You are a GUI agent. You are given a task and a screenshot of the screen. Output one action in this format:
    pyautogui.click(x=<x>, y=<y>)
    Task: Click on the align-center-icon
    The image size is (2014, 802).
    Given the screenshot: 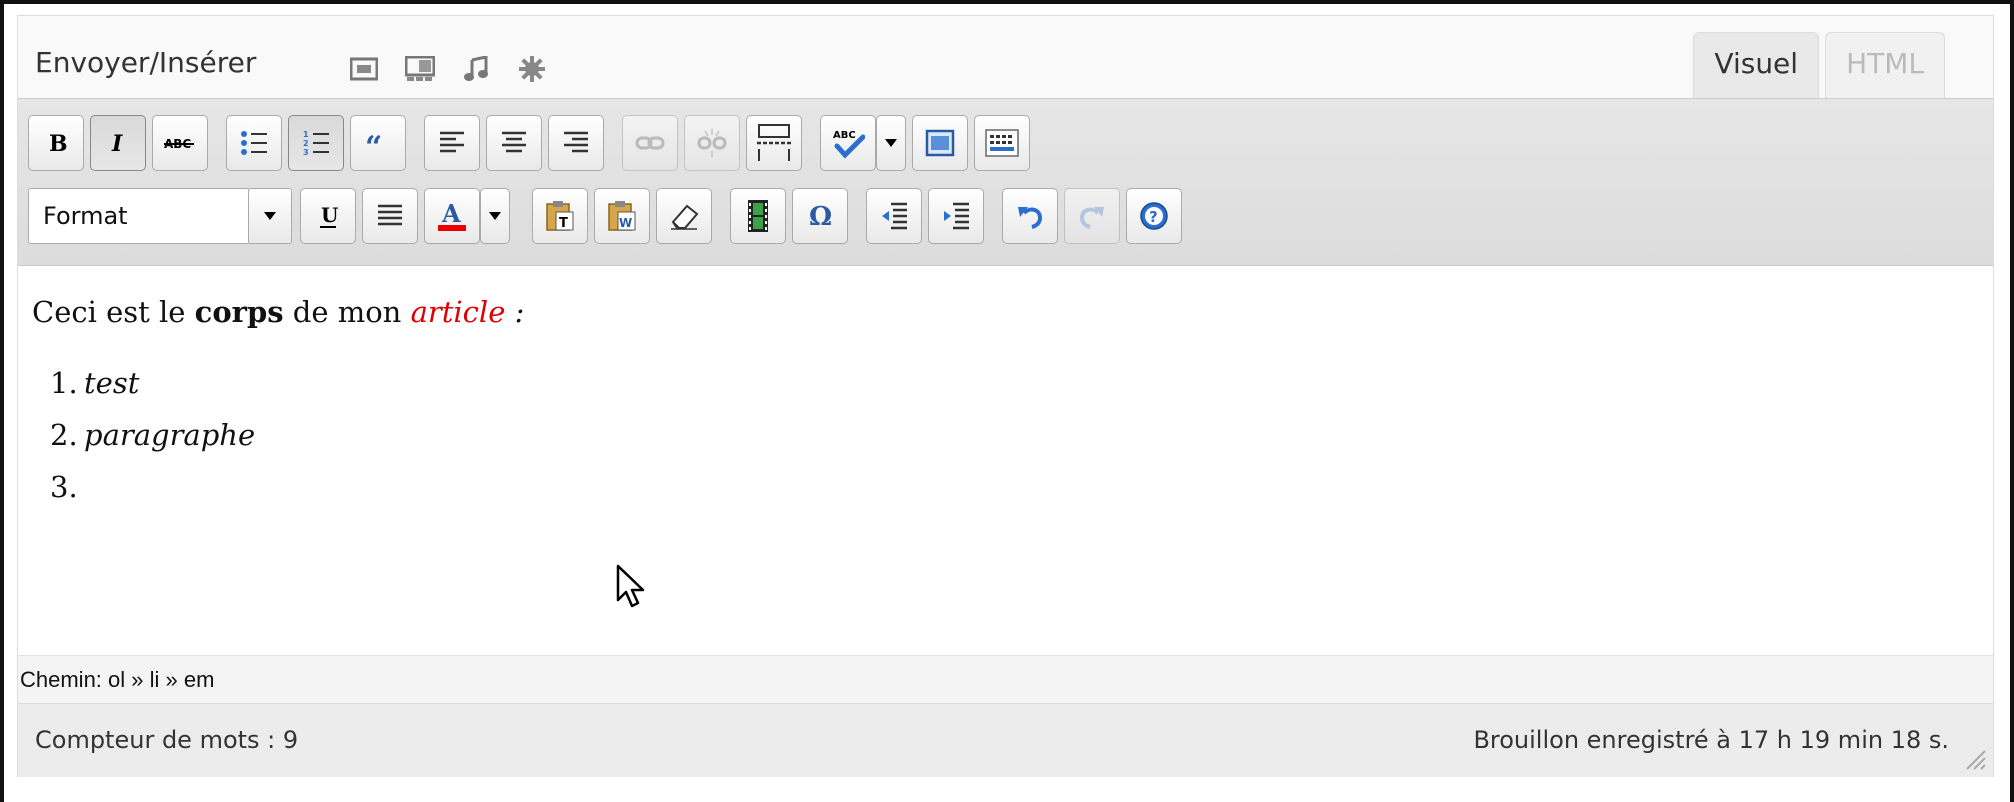 What is the action you would take?
    pyautogui.click(x=514, y=142)
    